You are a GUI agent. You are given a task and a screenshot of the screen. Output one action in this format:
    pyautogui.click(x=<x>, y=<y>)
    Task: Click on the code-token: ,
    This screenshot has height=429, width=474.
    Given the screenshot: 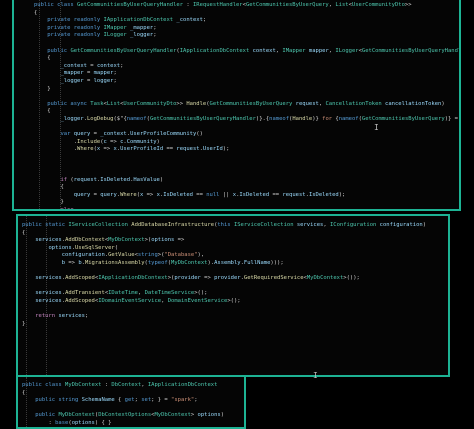 What is the action you would take?
    pyautogui.click(x=144, y=385)
    